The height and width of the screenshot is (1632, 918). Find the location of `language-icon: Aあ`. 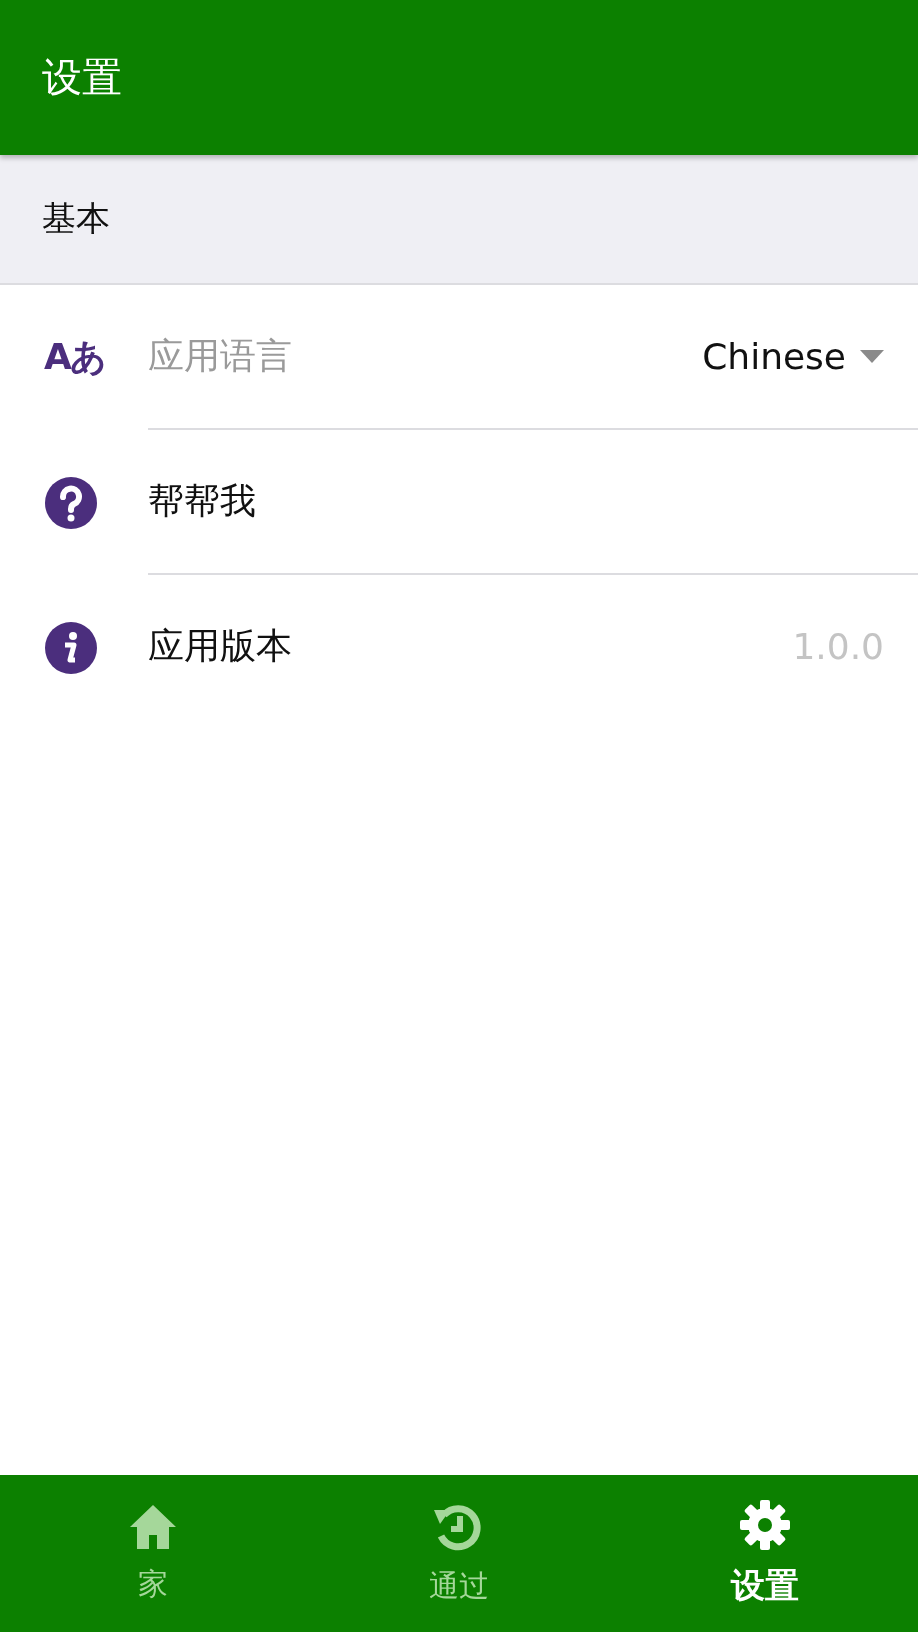

language-icon: Aあ is located at coordinates (74, 357).